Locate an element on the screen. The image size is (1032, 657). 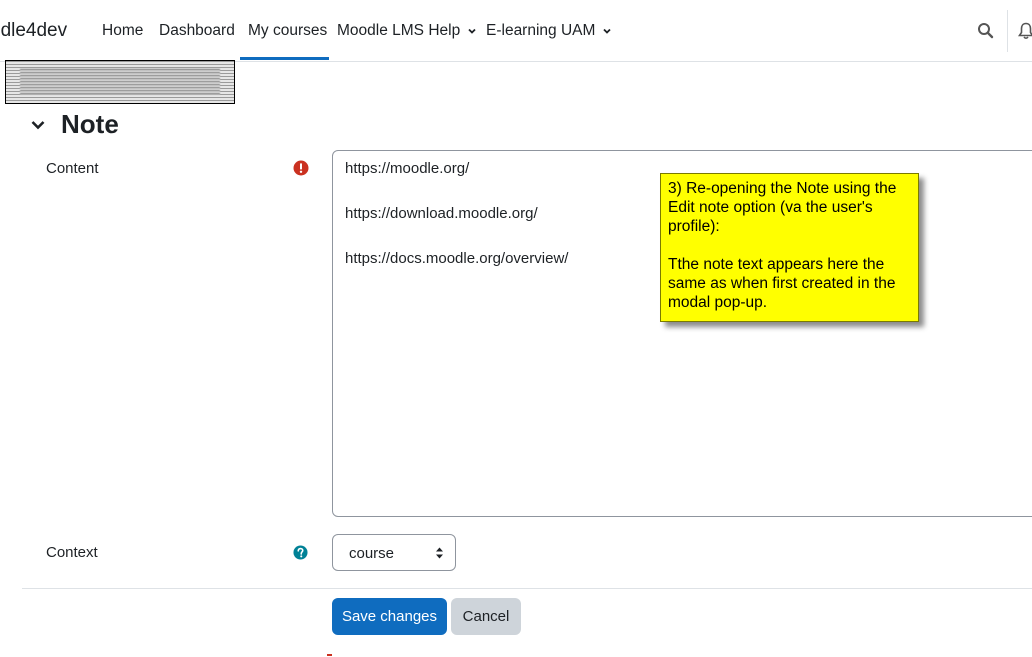
content-line: https://moodle.org/ is located at coordinates (407, 168).